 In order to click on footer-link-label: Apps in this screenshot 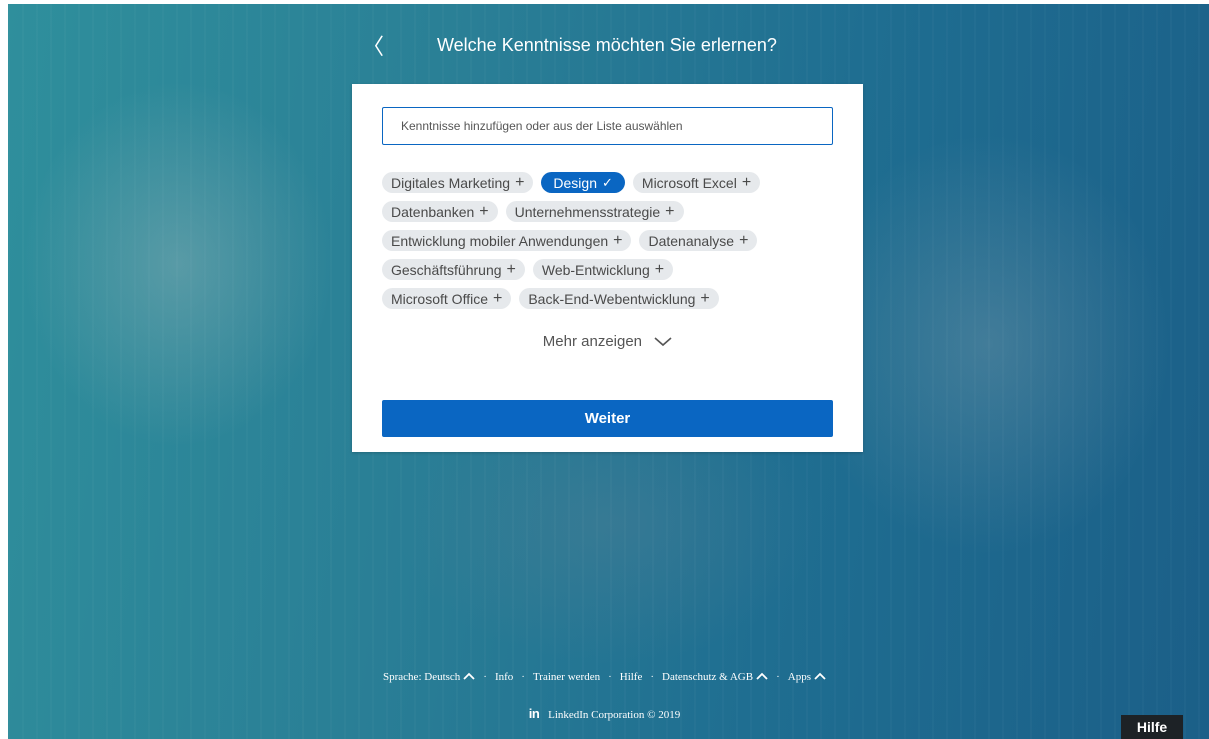, I will do `click(799, 677)`.